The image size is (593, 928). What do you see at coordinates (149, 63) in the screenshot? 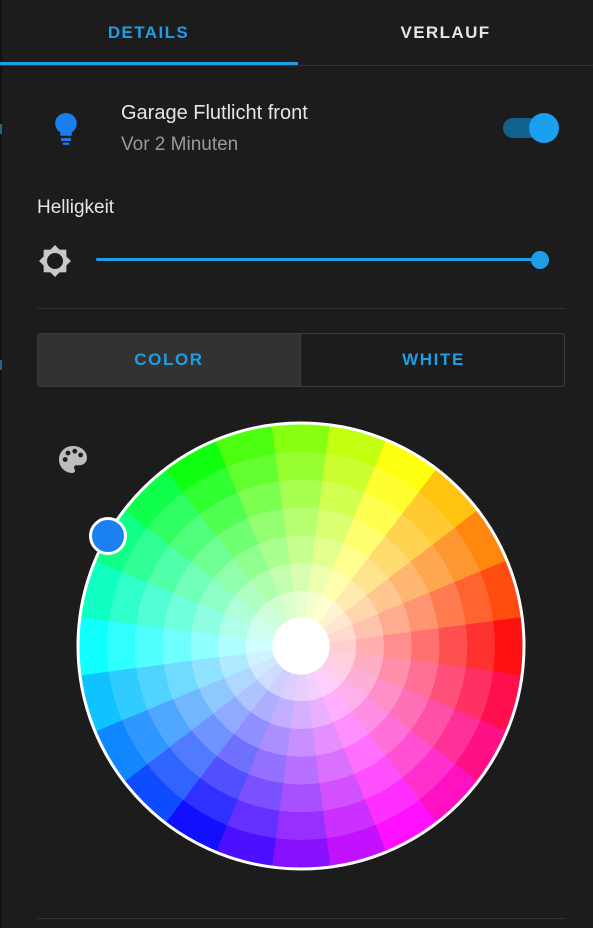
I see `active-tab-indicator` at bounding box center [149, 63].